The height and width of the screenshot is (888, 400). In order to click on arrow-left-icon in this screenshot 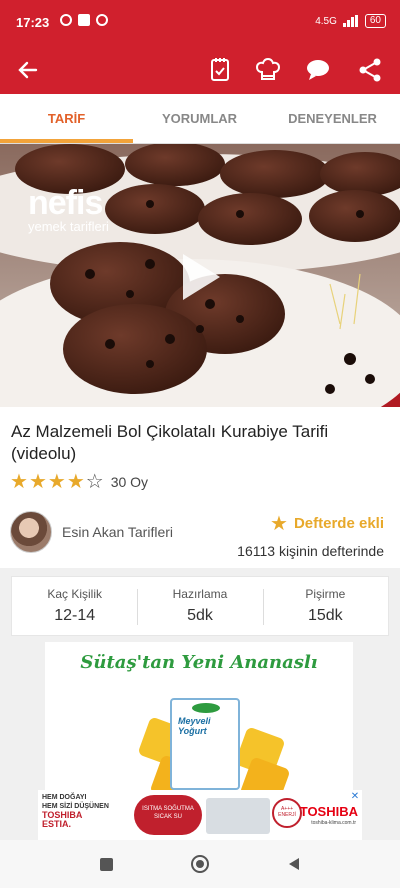, I will do `click(28, 70)`.